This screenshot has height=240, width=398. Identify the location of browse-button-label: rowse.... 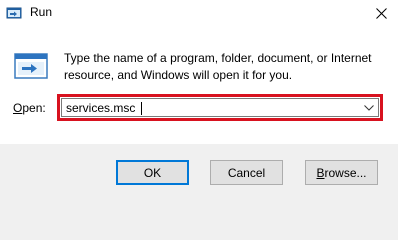
(345, 172).